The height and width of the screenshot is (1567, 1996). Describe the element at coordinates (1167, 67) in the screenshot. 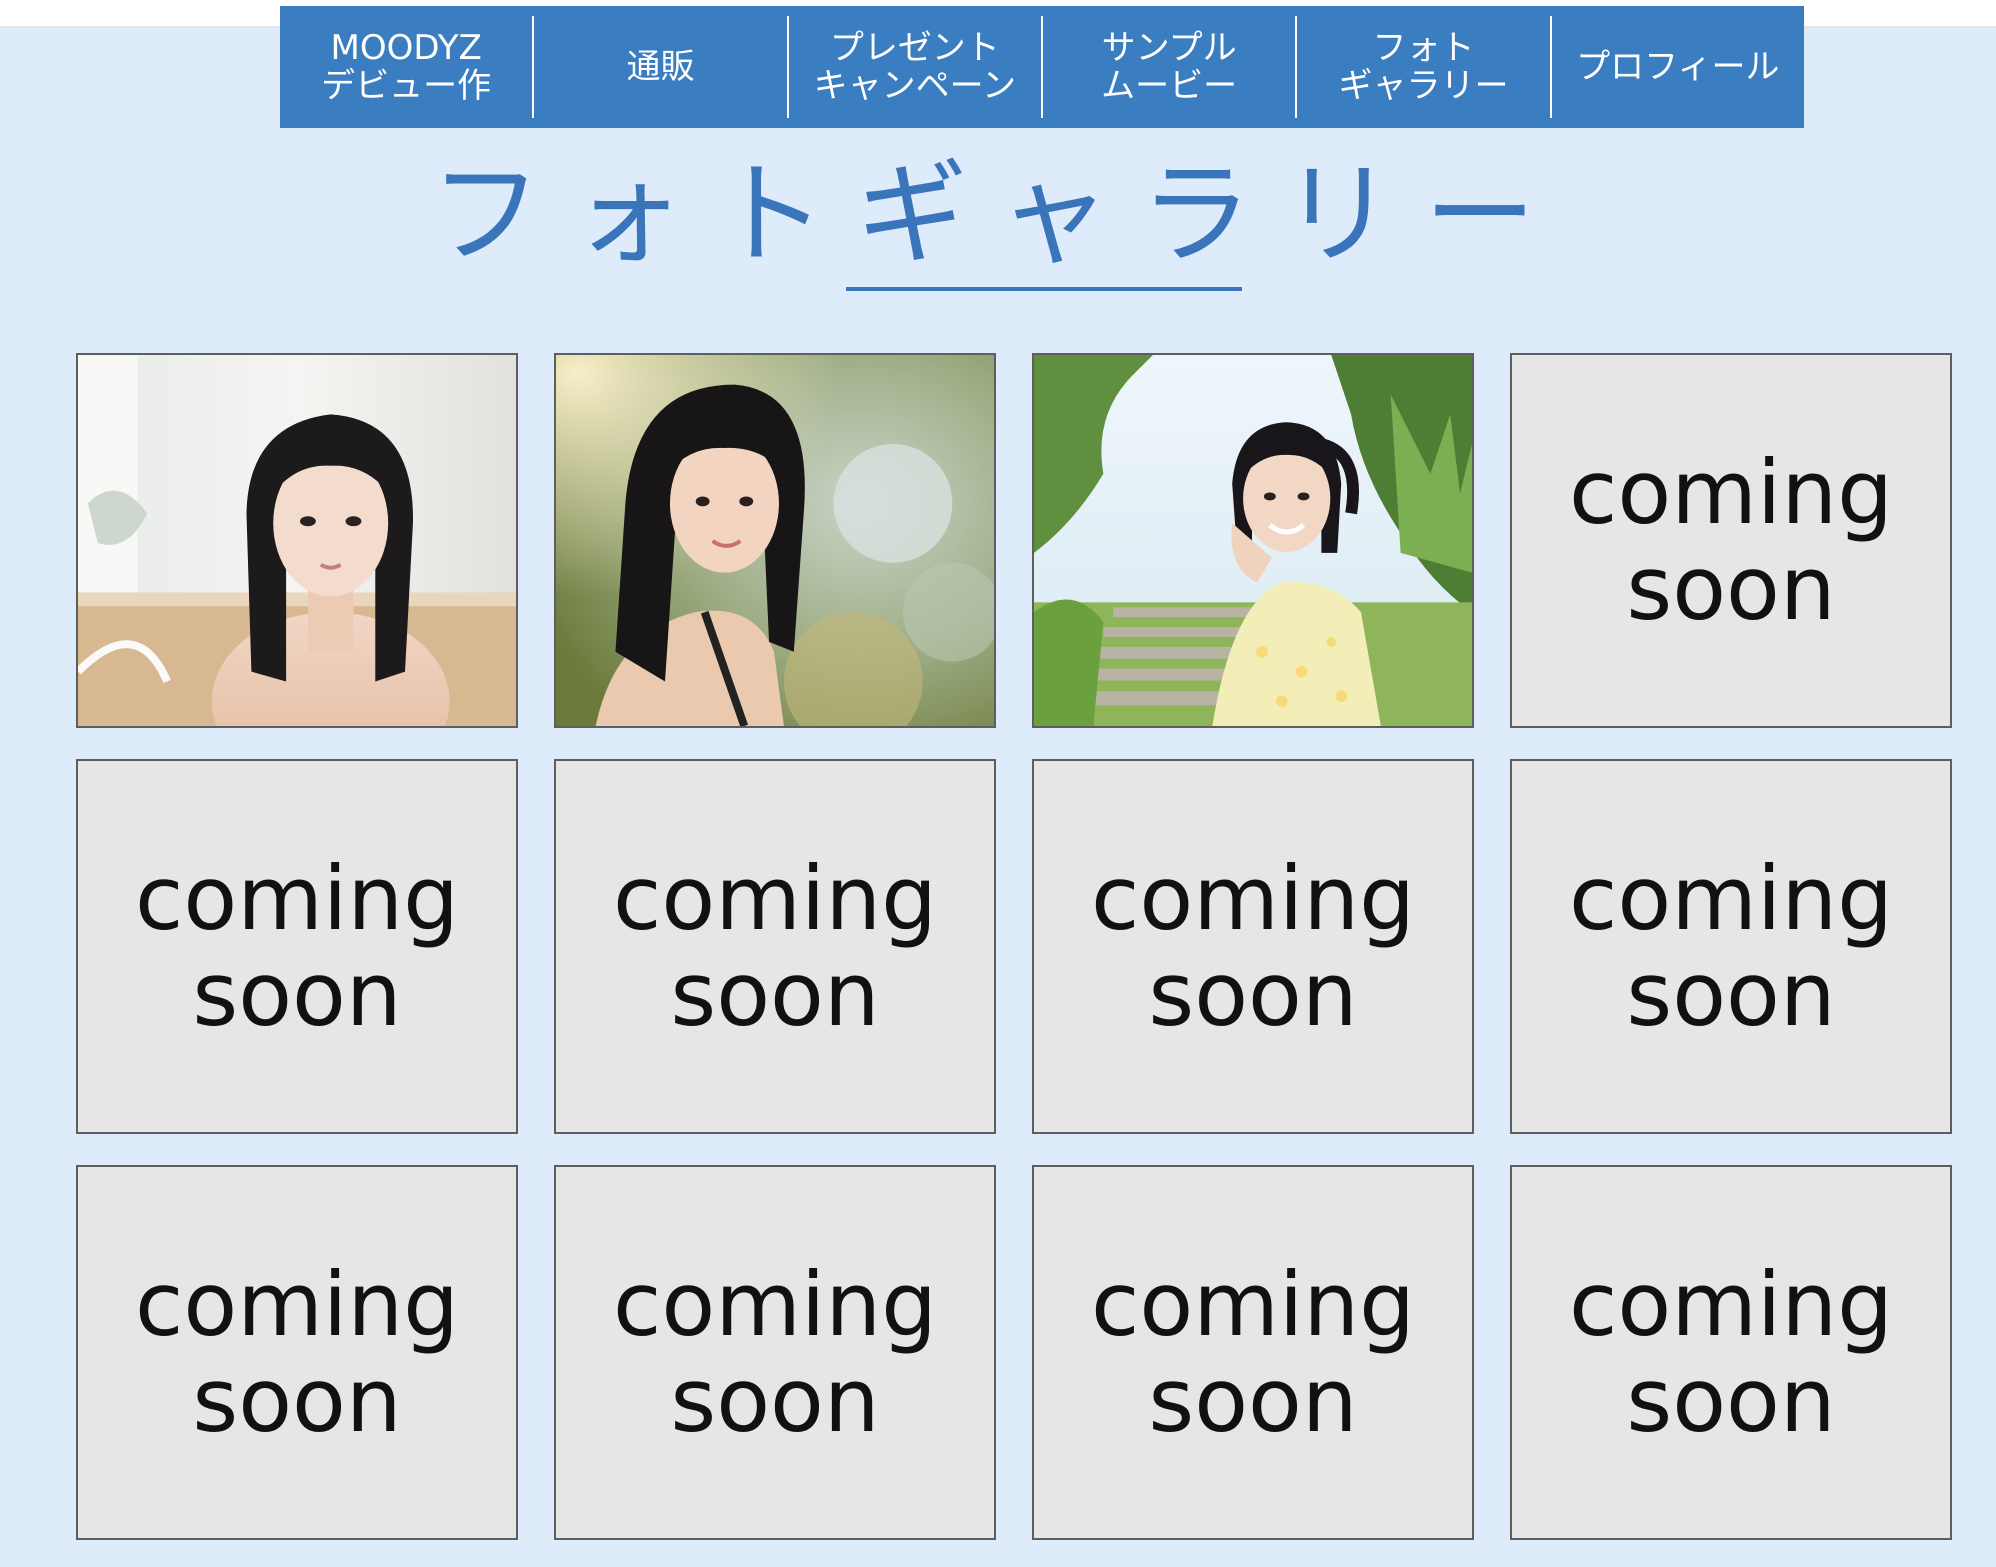

I see `nav-item-sample-movie: サンプル ムービー` at that location.